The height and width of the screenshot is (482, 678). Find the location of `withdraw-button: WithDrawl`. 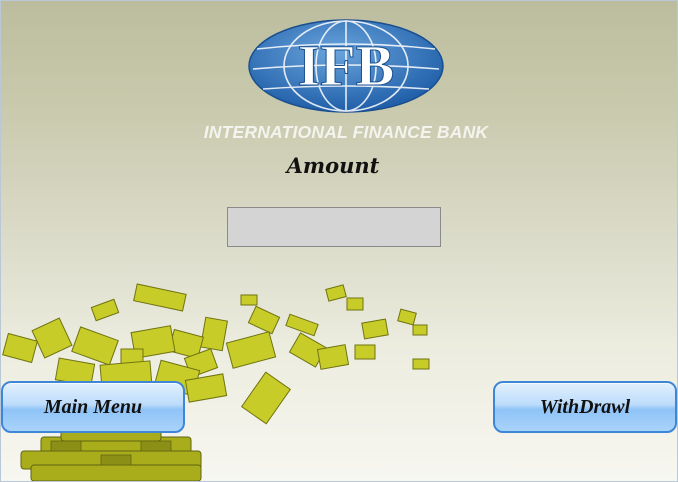

withdraw-button: WithDrawl is located at coordinates (585, 407).